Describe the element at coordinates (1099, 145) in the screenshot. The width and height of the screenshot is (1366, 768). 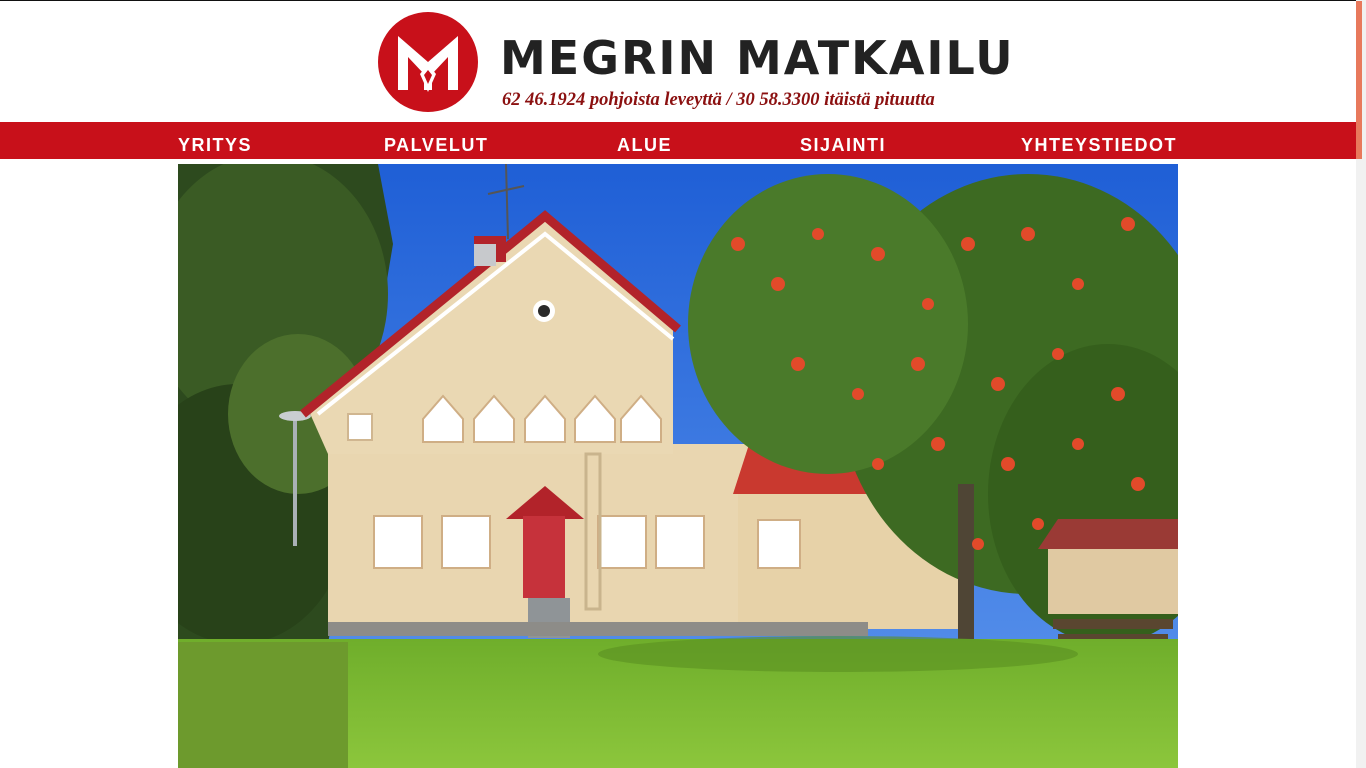
I see `nav-item-yhteystiedot: YHTEYSTIEDOT` at that location.